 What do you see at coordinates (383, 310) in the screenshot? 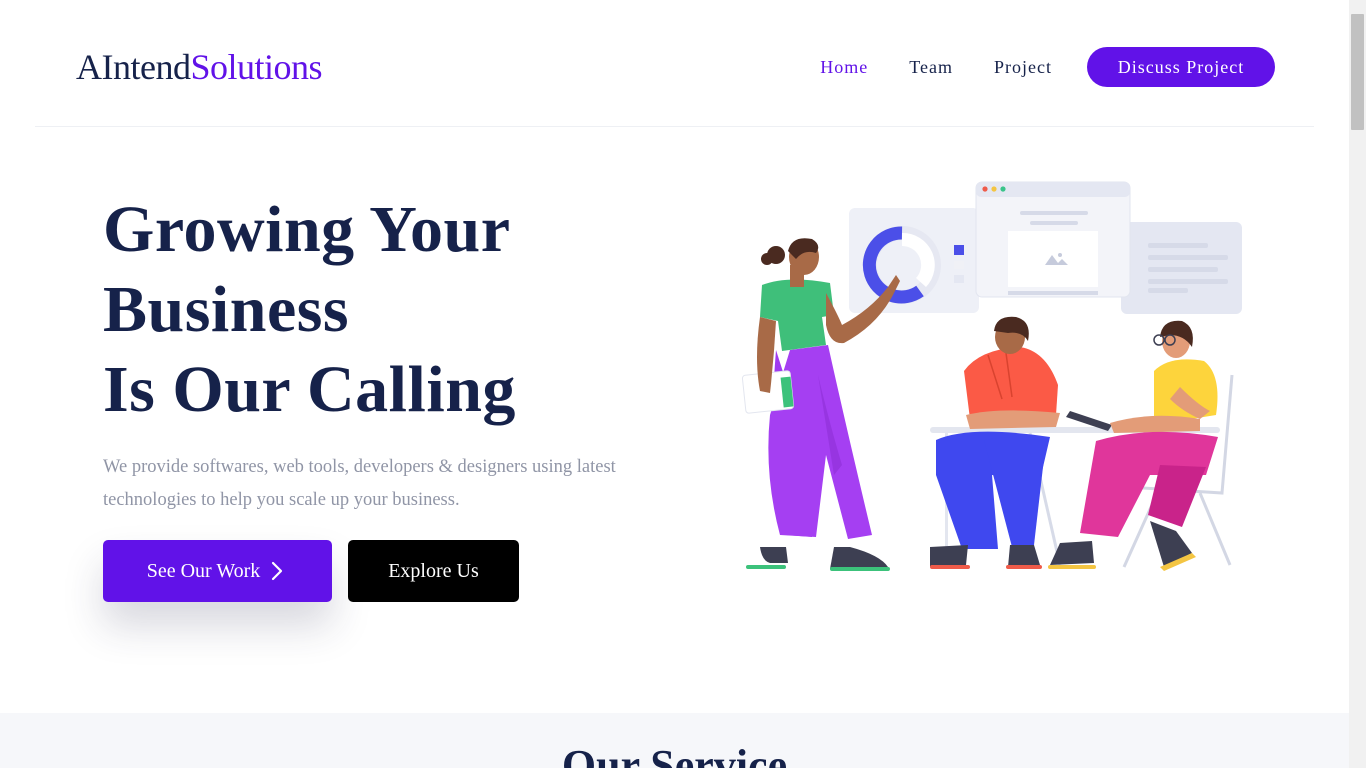
I see `hero-title: Growing Your Business Is Our Calling` at bounding box center [383, 310].